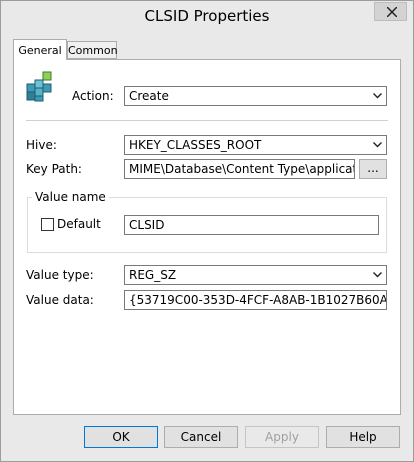 This screenshot has width=414, height=462. I want to click on value-data-input: {53719C00-353D-4FCF-A8AB-1B1027B60A49}, so click(255, 300).